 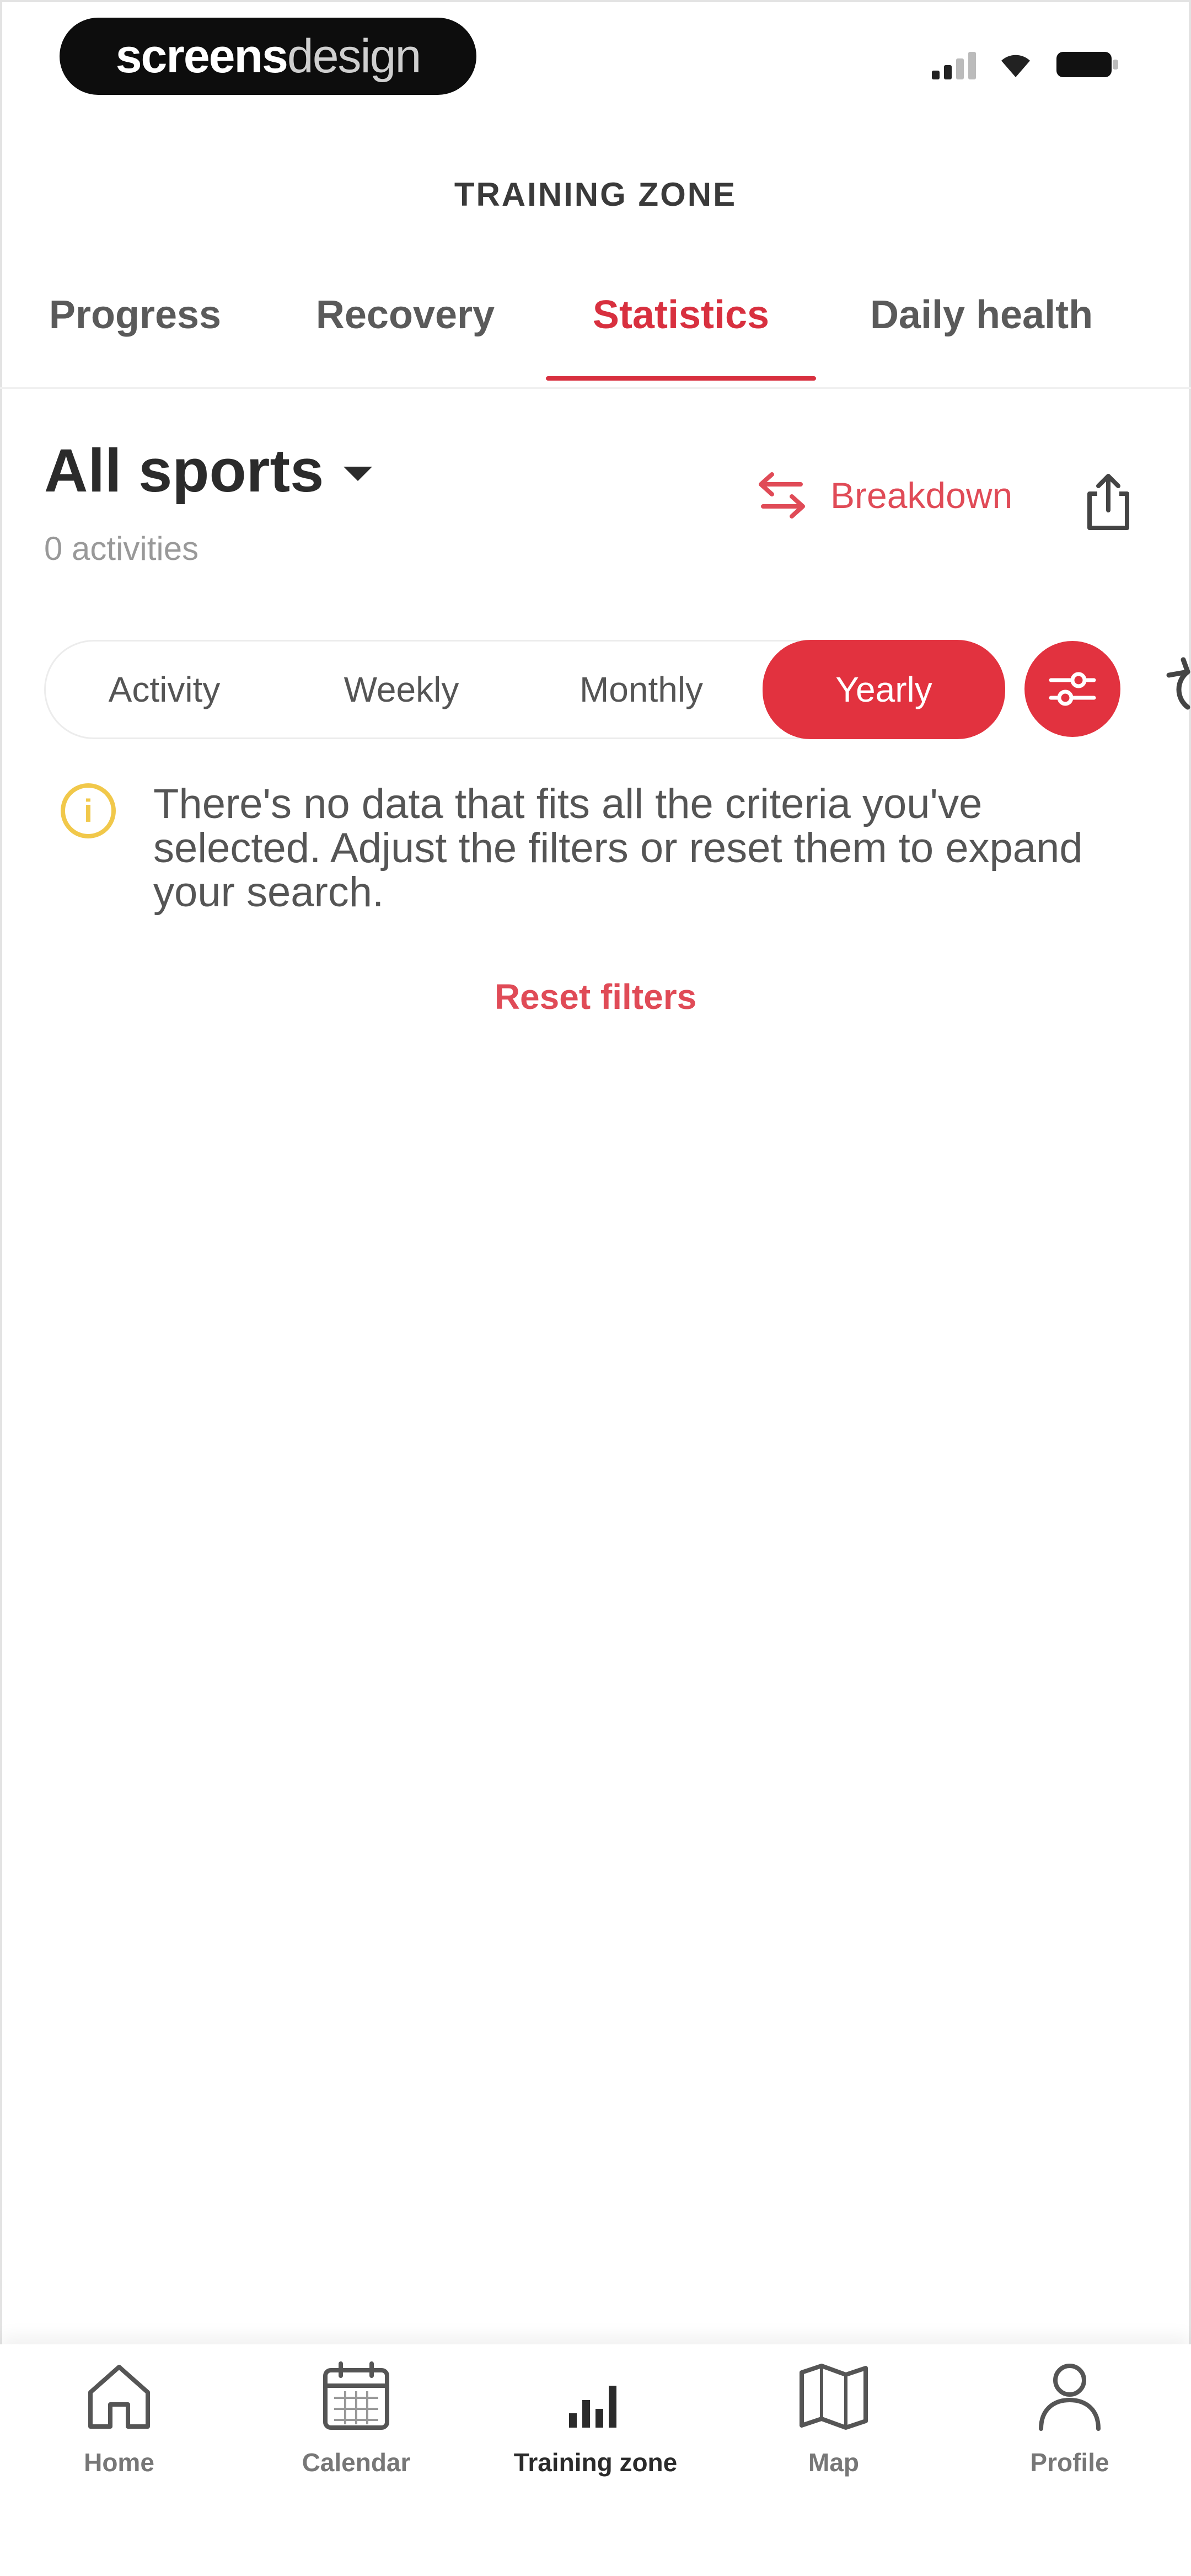 I want to click on filter-button, so click(x=1072, y=689).